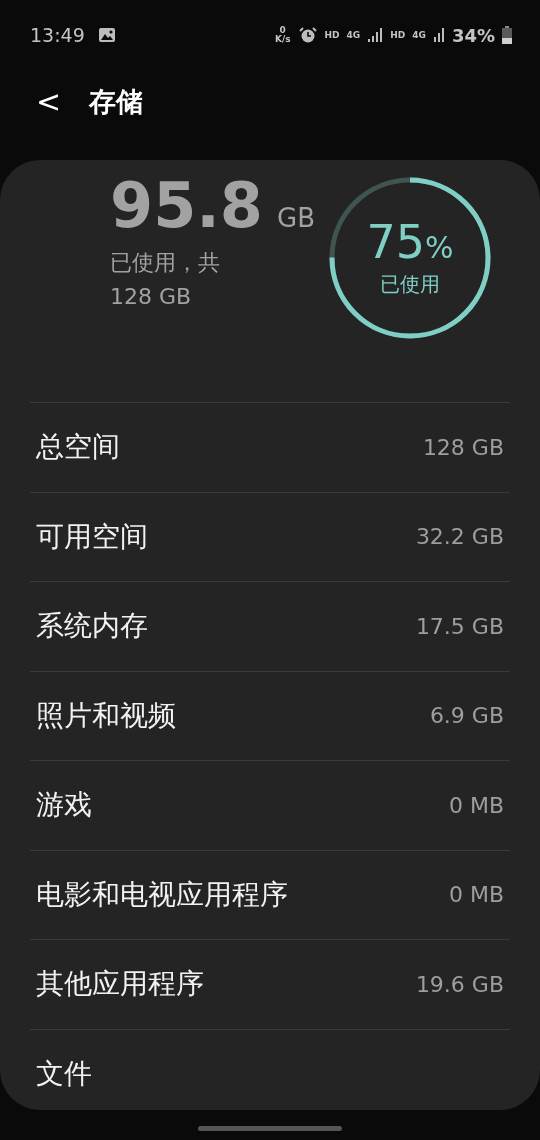  What do you see at coordinates (270, 1128) in the screenshot?
I see `home-indicator` at bounding box center [270, 1128].